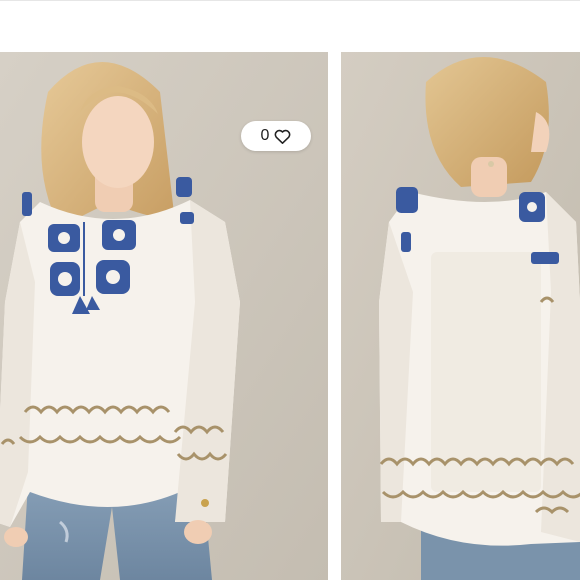  I want to click on like-button: 0, so click(276, 136).